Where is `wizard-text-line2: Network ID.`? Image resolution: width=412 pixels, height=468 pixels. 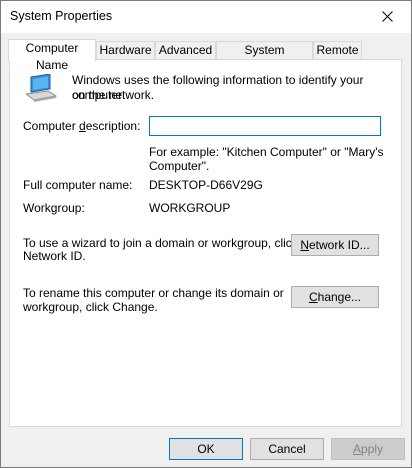 wizard-text-line2: Network ID. is located at coordinates (54, 256).